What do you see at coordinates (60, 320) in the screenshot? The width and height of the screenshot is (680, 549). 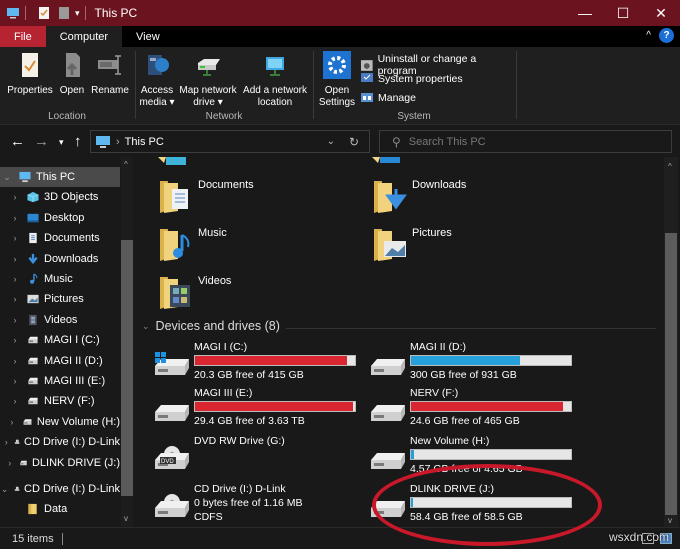 I see `nav-item-videos: › Videos` at bounding box center [60, 320].